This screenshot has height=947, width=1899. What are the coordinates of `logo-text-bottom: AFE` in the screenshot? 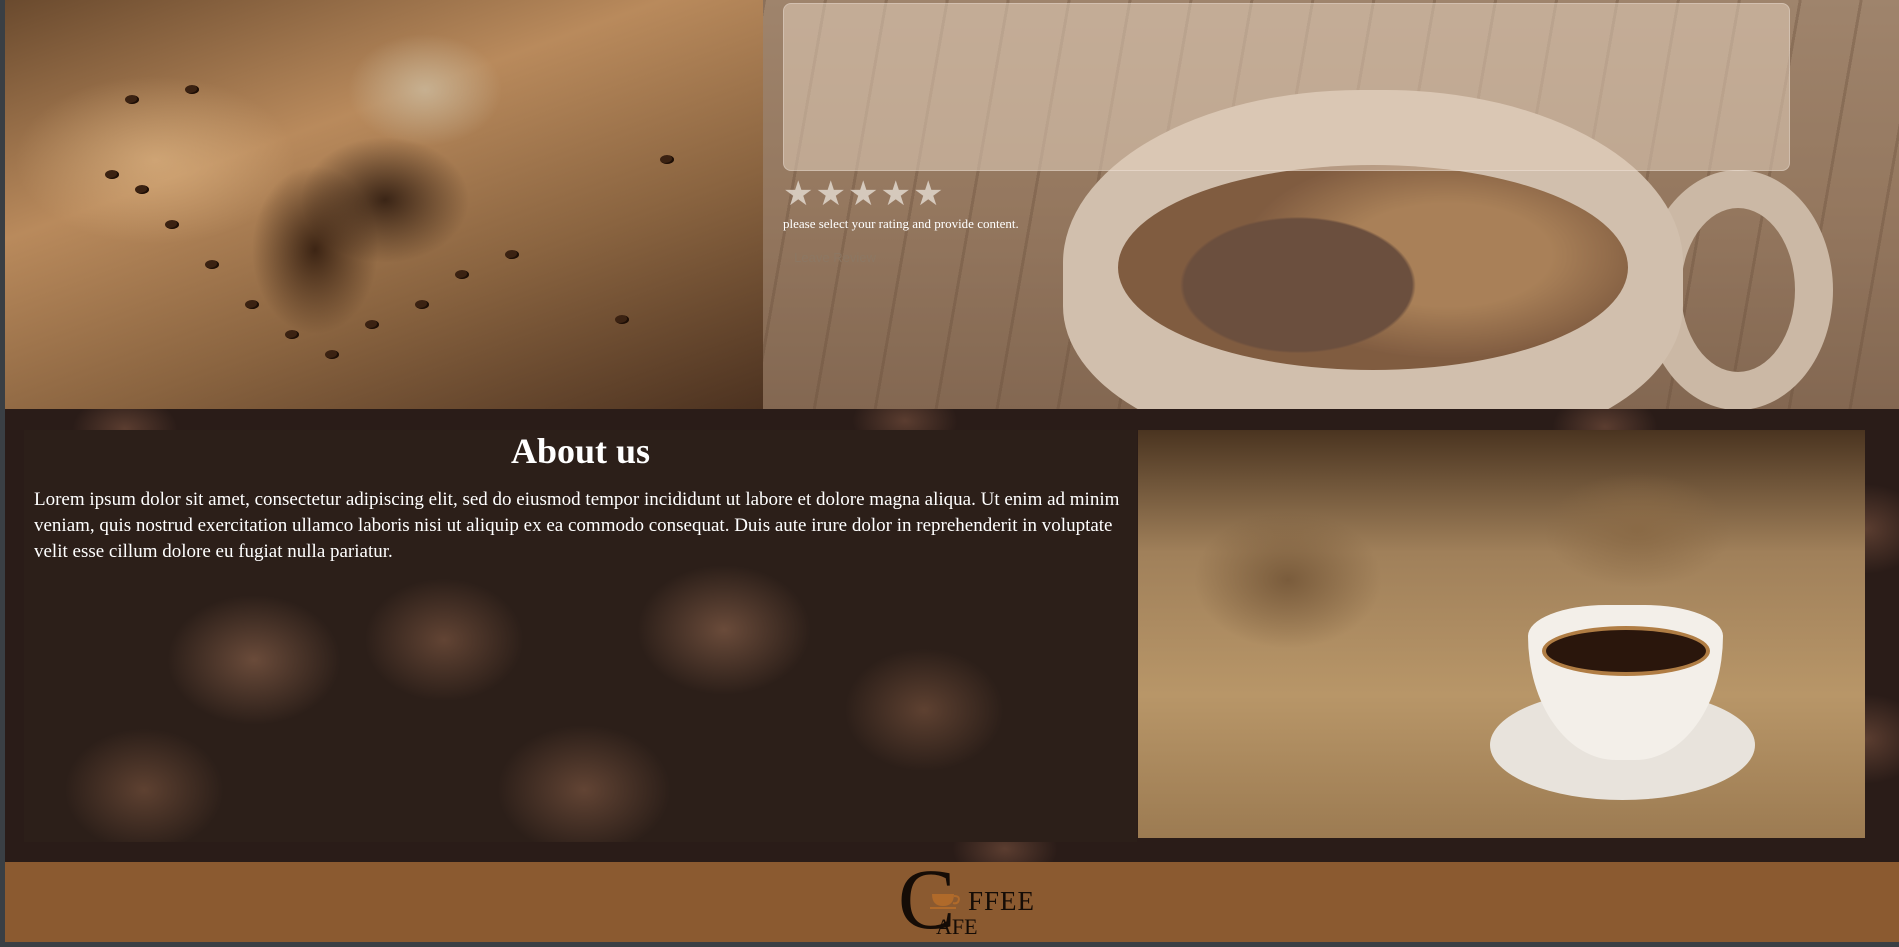 It's located at (957, 926).